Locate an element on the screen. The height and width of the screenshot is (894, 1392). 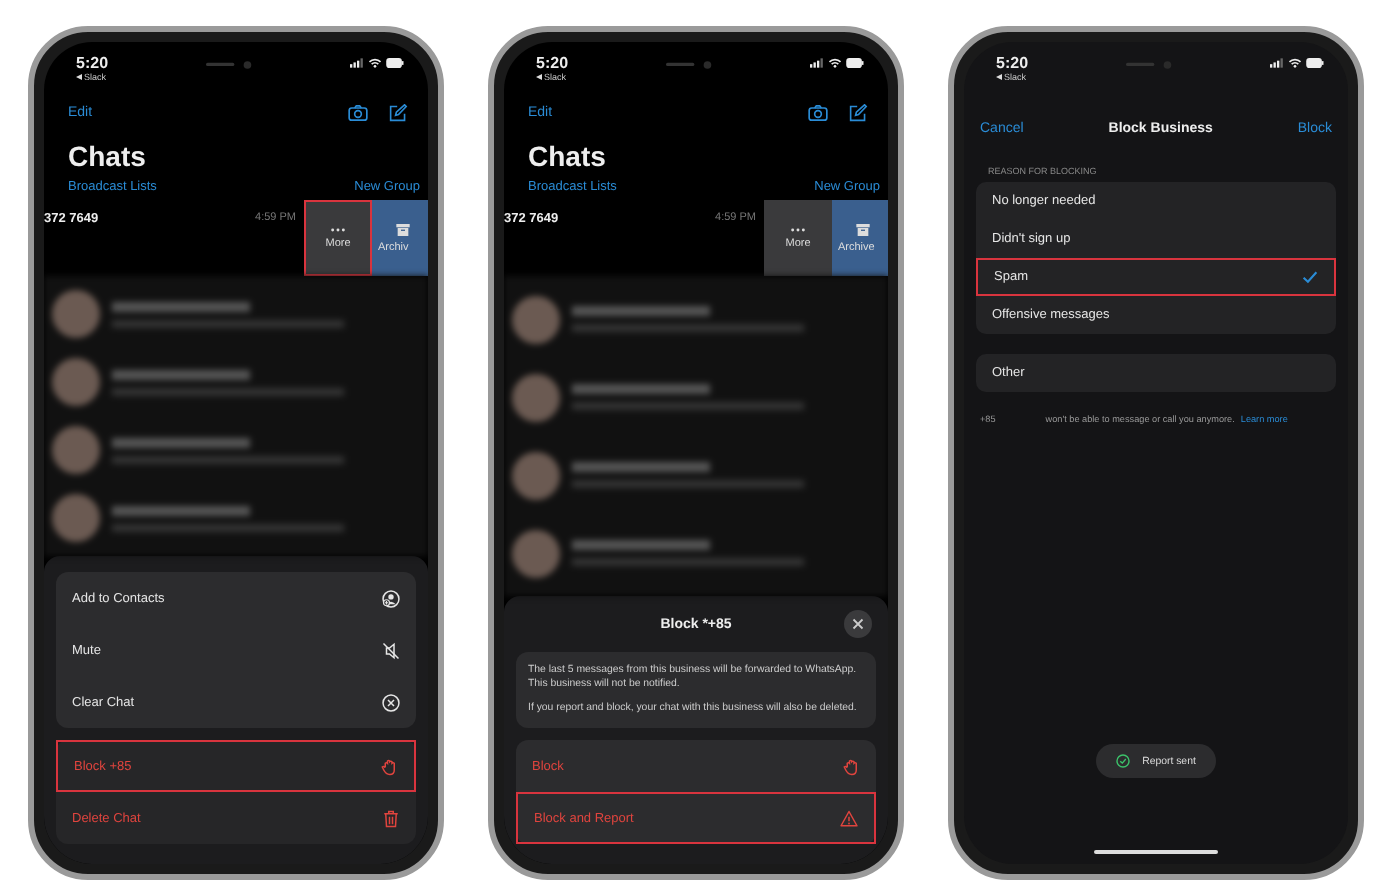
home-indicator is located at coordinates (1156, 852).